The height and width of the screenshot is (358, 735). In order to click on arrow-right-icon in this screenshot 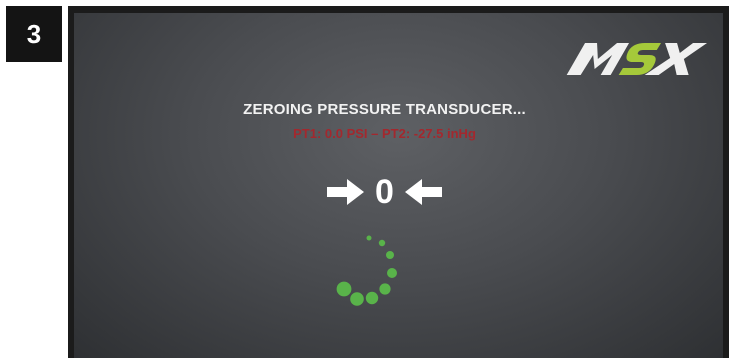, I will do `click(346, 192)`.